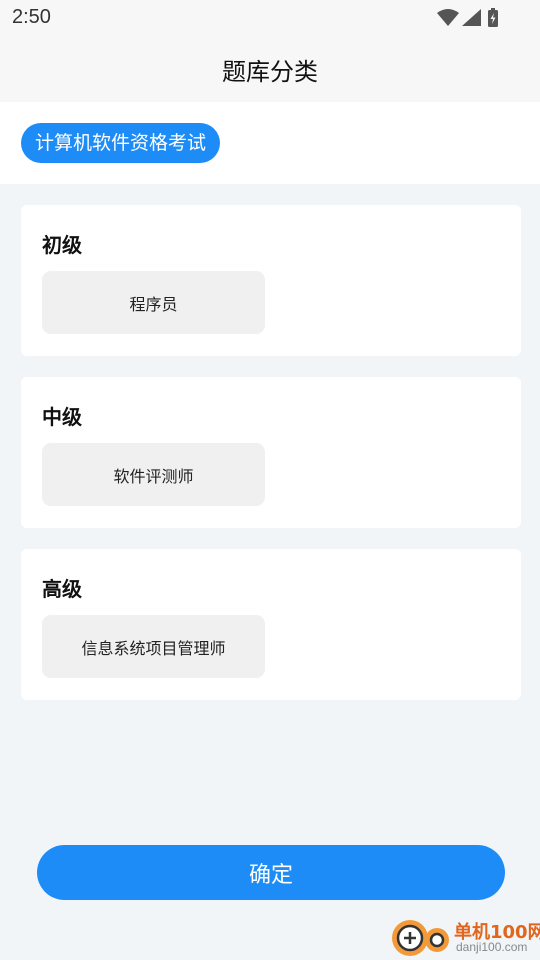  What do you see at coordinates (121, 143) in the screenshot?
I see `exam-category-chip: 计算机软件资格考试` at bounding box center [121, 143].